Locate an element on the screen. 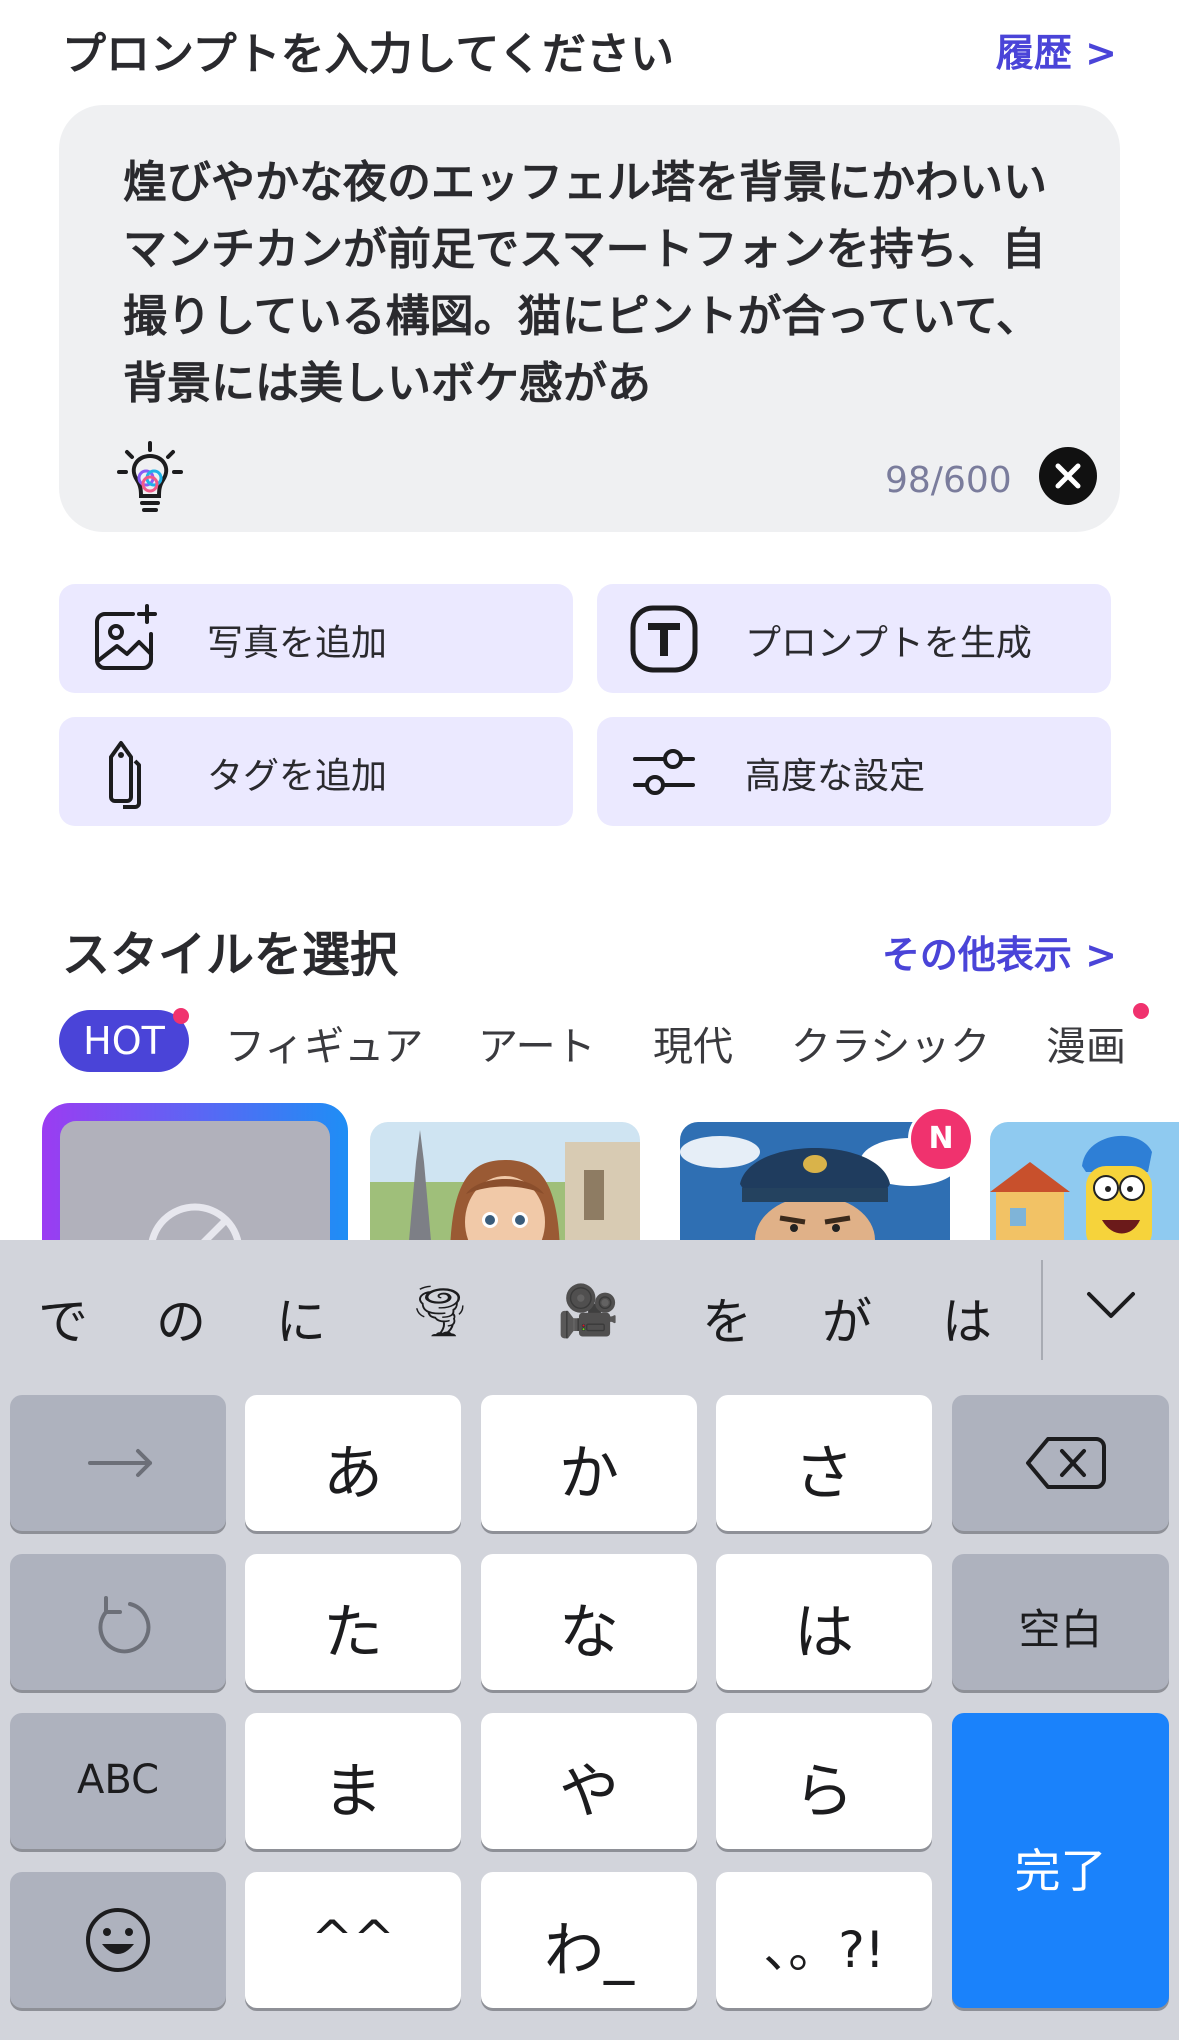 This screenshot has width=1179, height=2040. style-card-none is located at coordinates (195, 1182).